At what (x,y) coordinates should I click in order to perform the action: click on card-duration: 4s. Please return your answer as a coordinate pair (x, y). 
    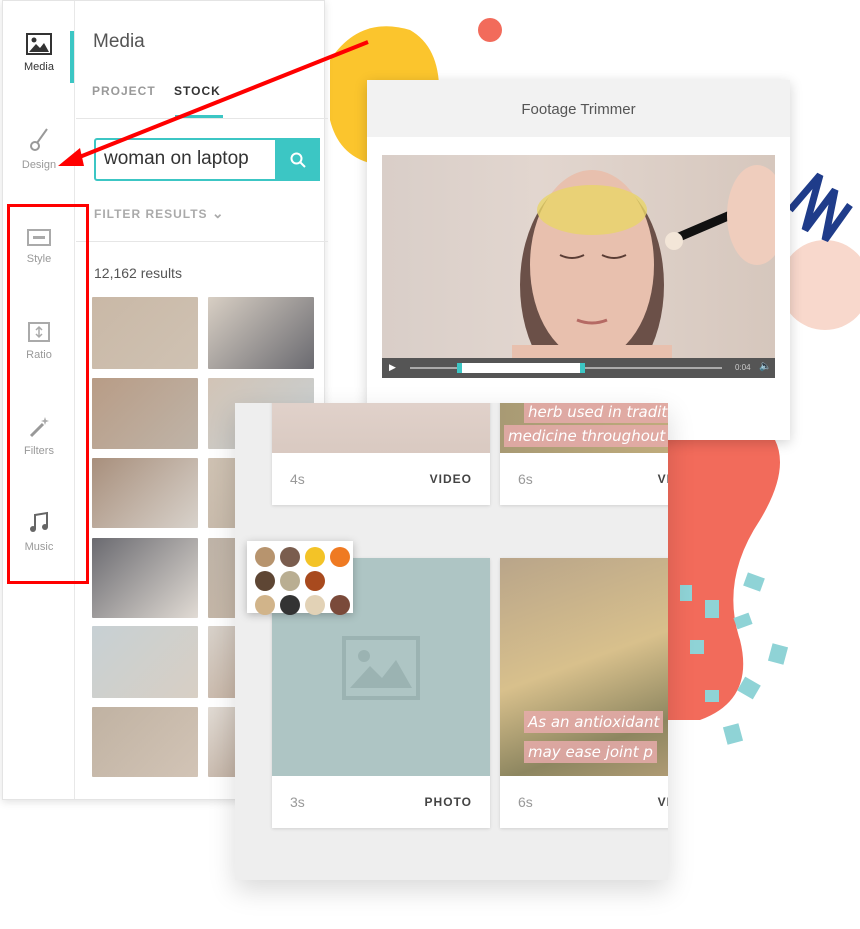
    Looking at the image, I should click on (297, 479).